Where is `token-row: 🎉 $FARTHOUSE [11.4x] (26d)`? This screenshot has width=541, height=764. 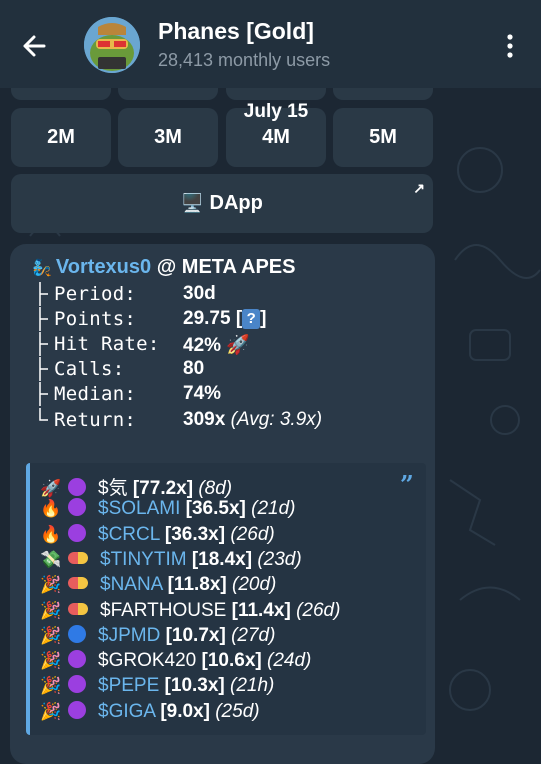 token-row: 🎉 $FARTHOUSE [11.4x] (26d) is located at coordinates (190, 612).